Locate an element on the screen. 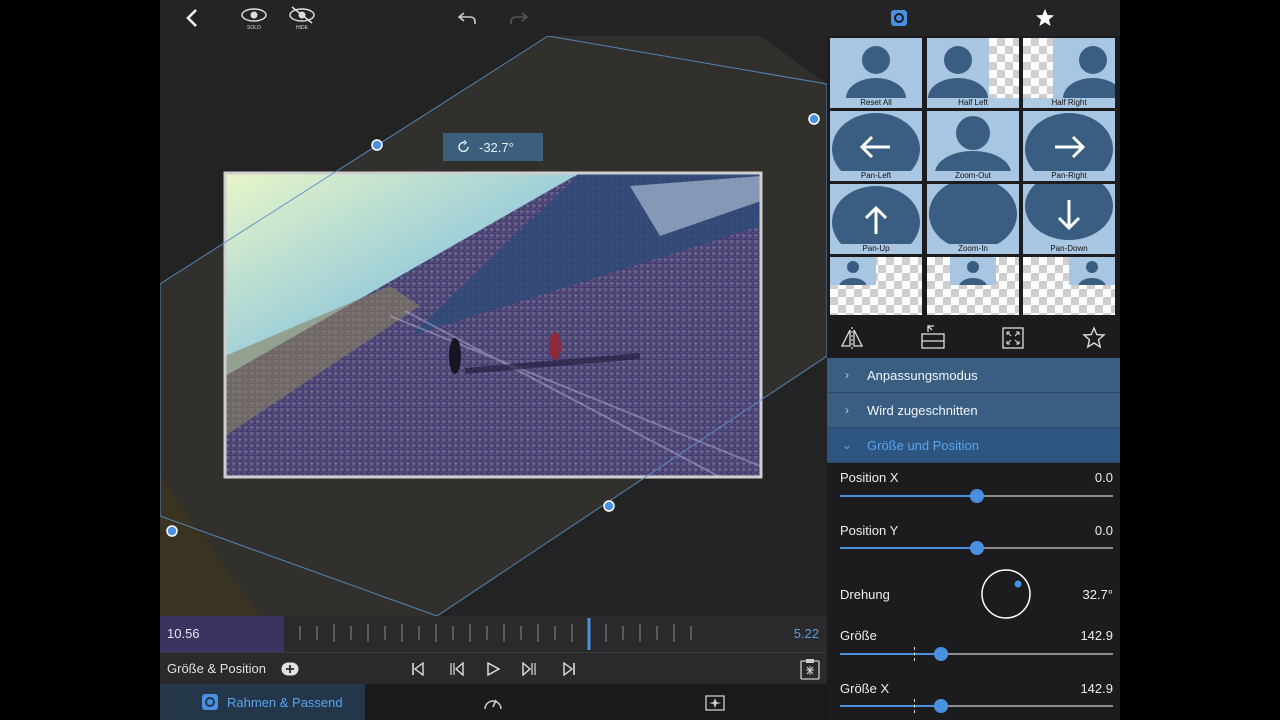 This screenshot has height=720, width=1280. fit-frame-icon is located at coordinates (1013, 338).